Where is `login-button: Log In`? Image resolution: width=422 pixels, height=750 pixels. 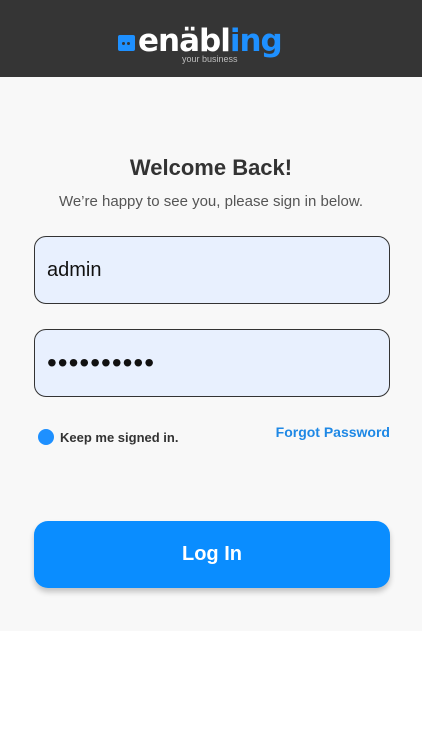
login-button: Log In is located at coordinates (212, 554).